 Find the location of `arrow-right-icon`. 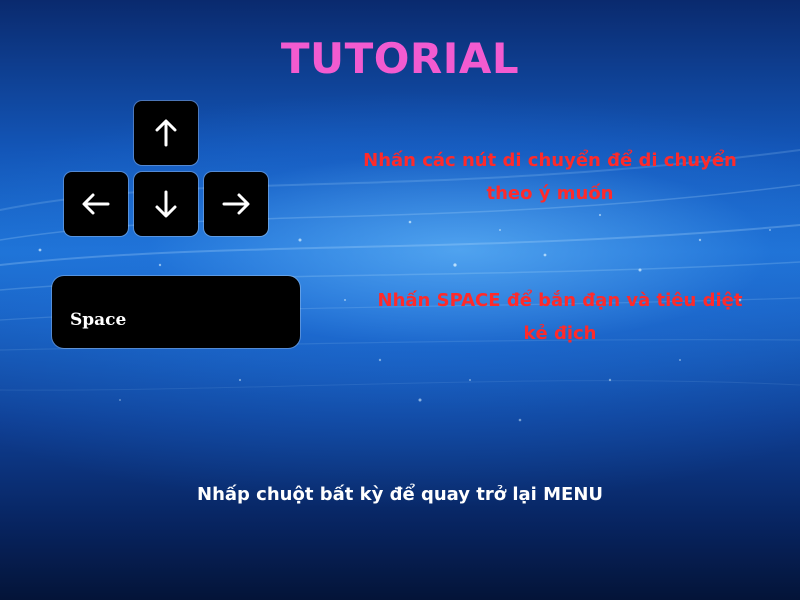

arrow-right-icon is located at coordinates (236, 204).